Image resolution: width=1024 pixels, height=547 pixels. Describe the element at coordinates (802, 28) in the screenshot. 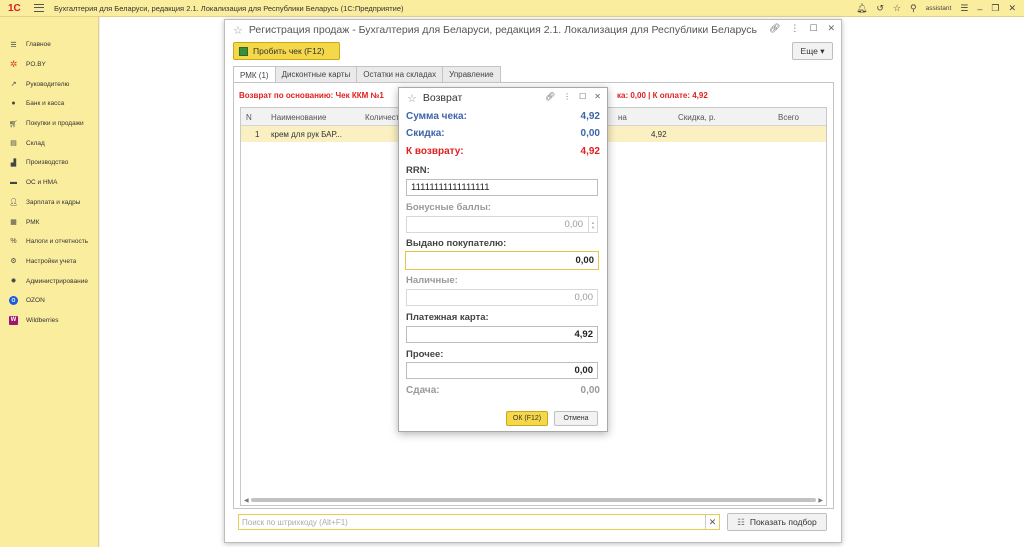

I see `window-controls: 🔗︎ ⋮ ☐ ✕` at that location.